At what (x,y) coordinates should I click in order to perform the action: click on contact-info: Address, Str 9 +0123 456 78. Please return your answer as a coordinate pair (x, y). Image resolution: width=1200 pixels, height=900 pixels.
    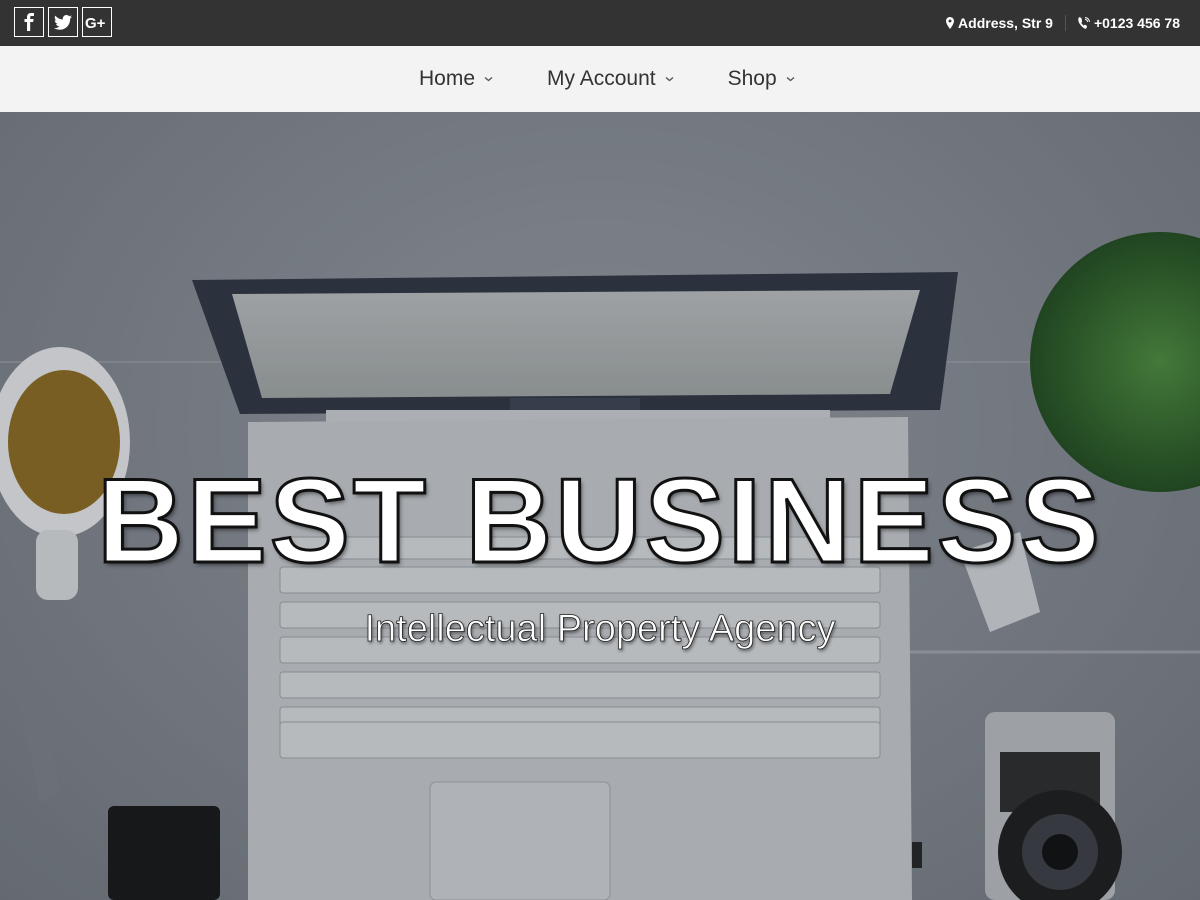
    Looking at the image, I should click on (1063, 23).